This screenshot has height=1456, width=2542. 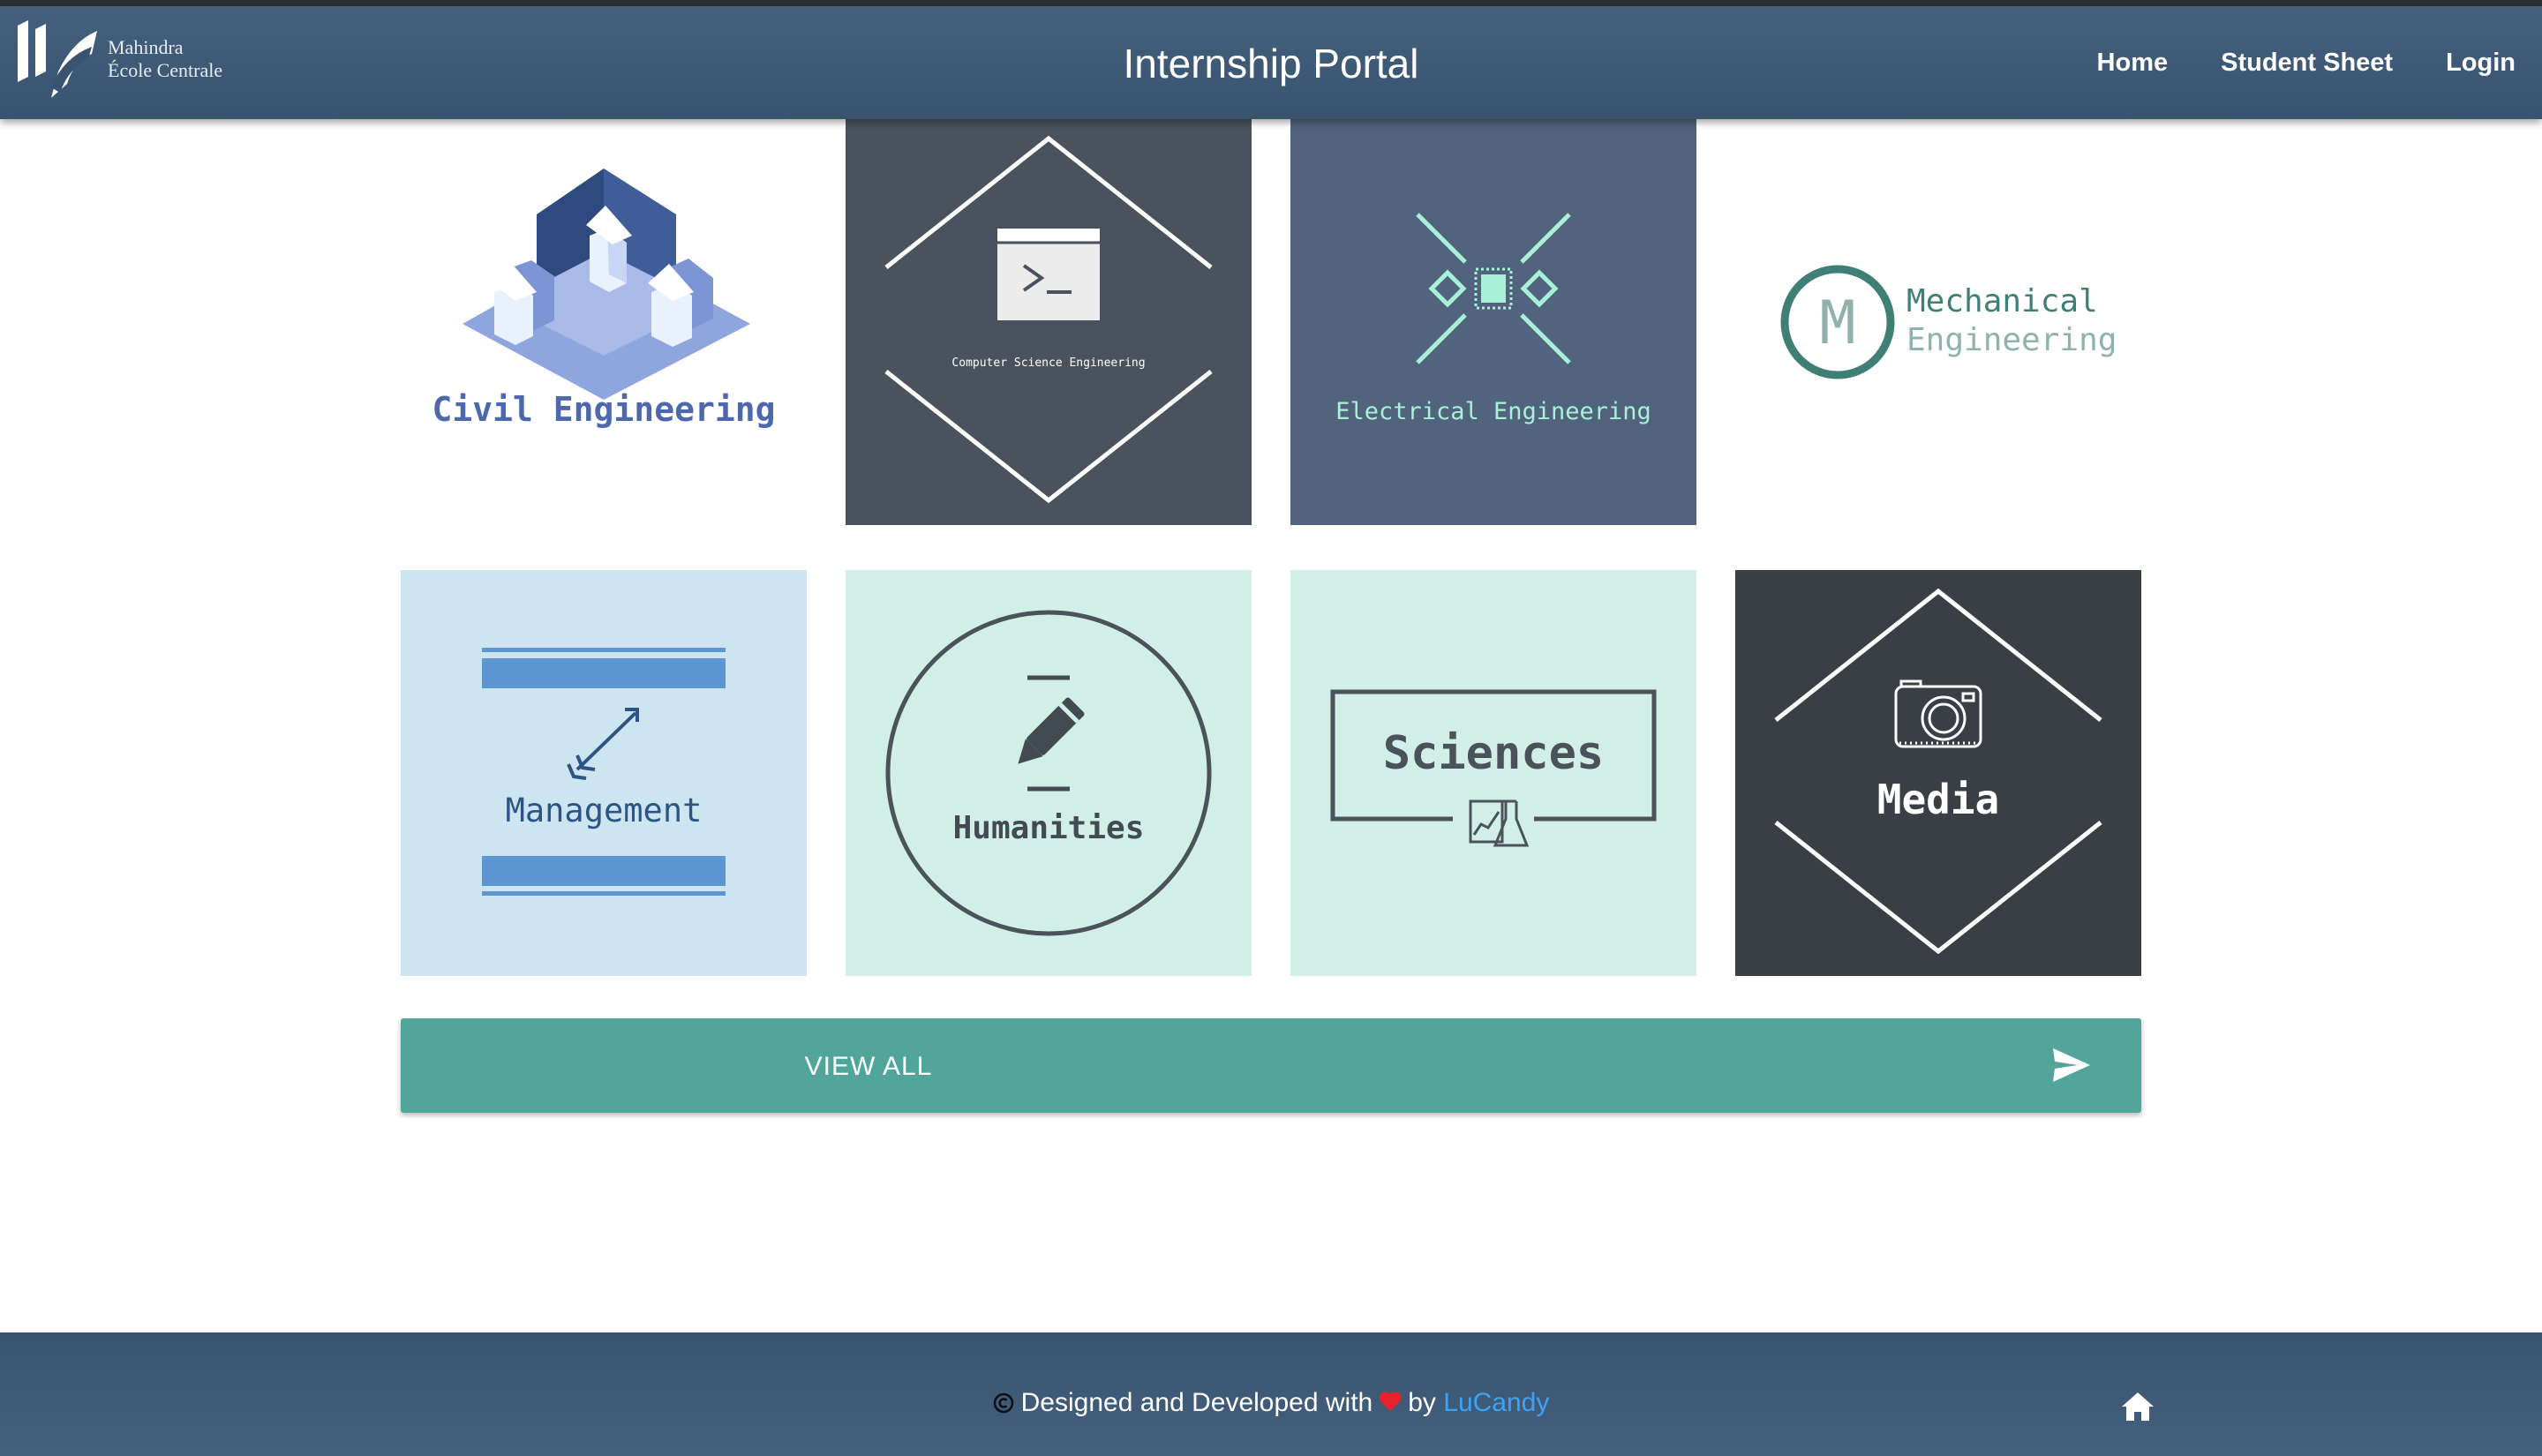 I want to click on tile-electrical-engineering-label: Electrical Engineering, so click(x=1493, y=411).